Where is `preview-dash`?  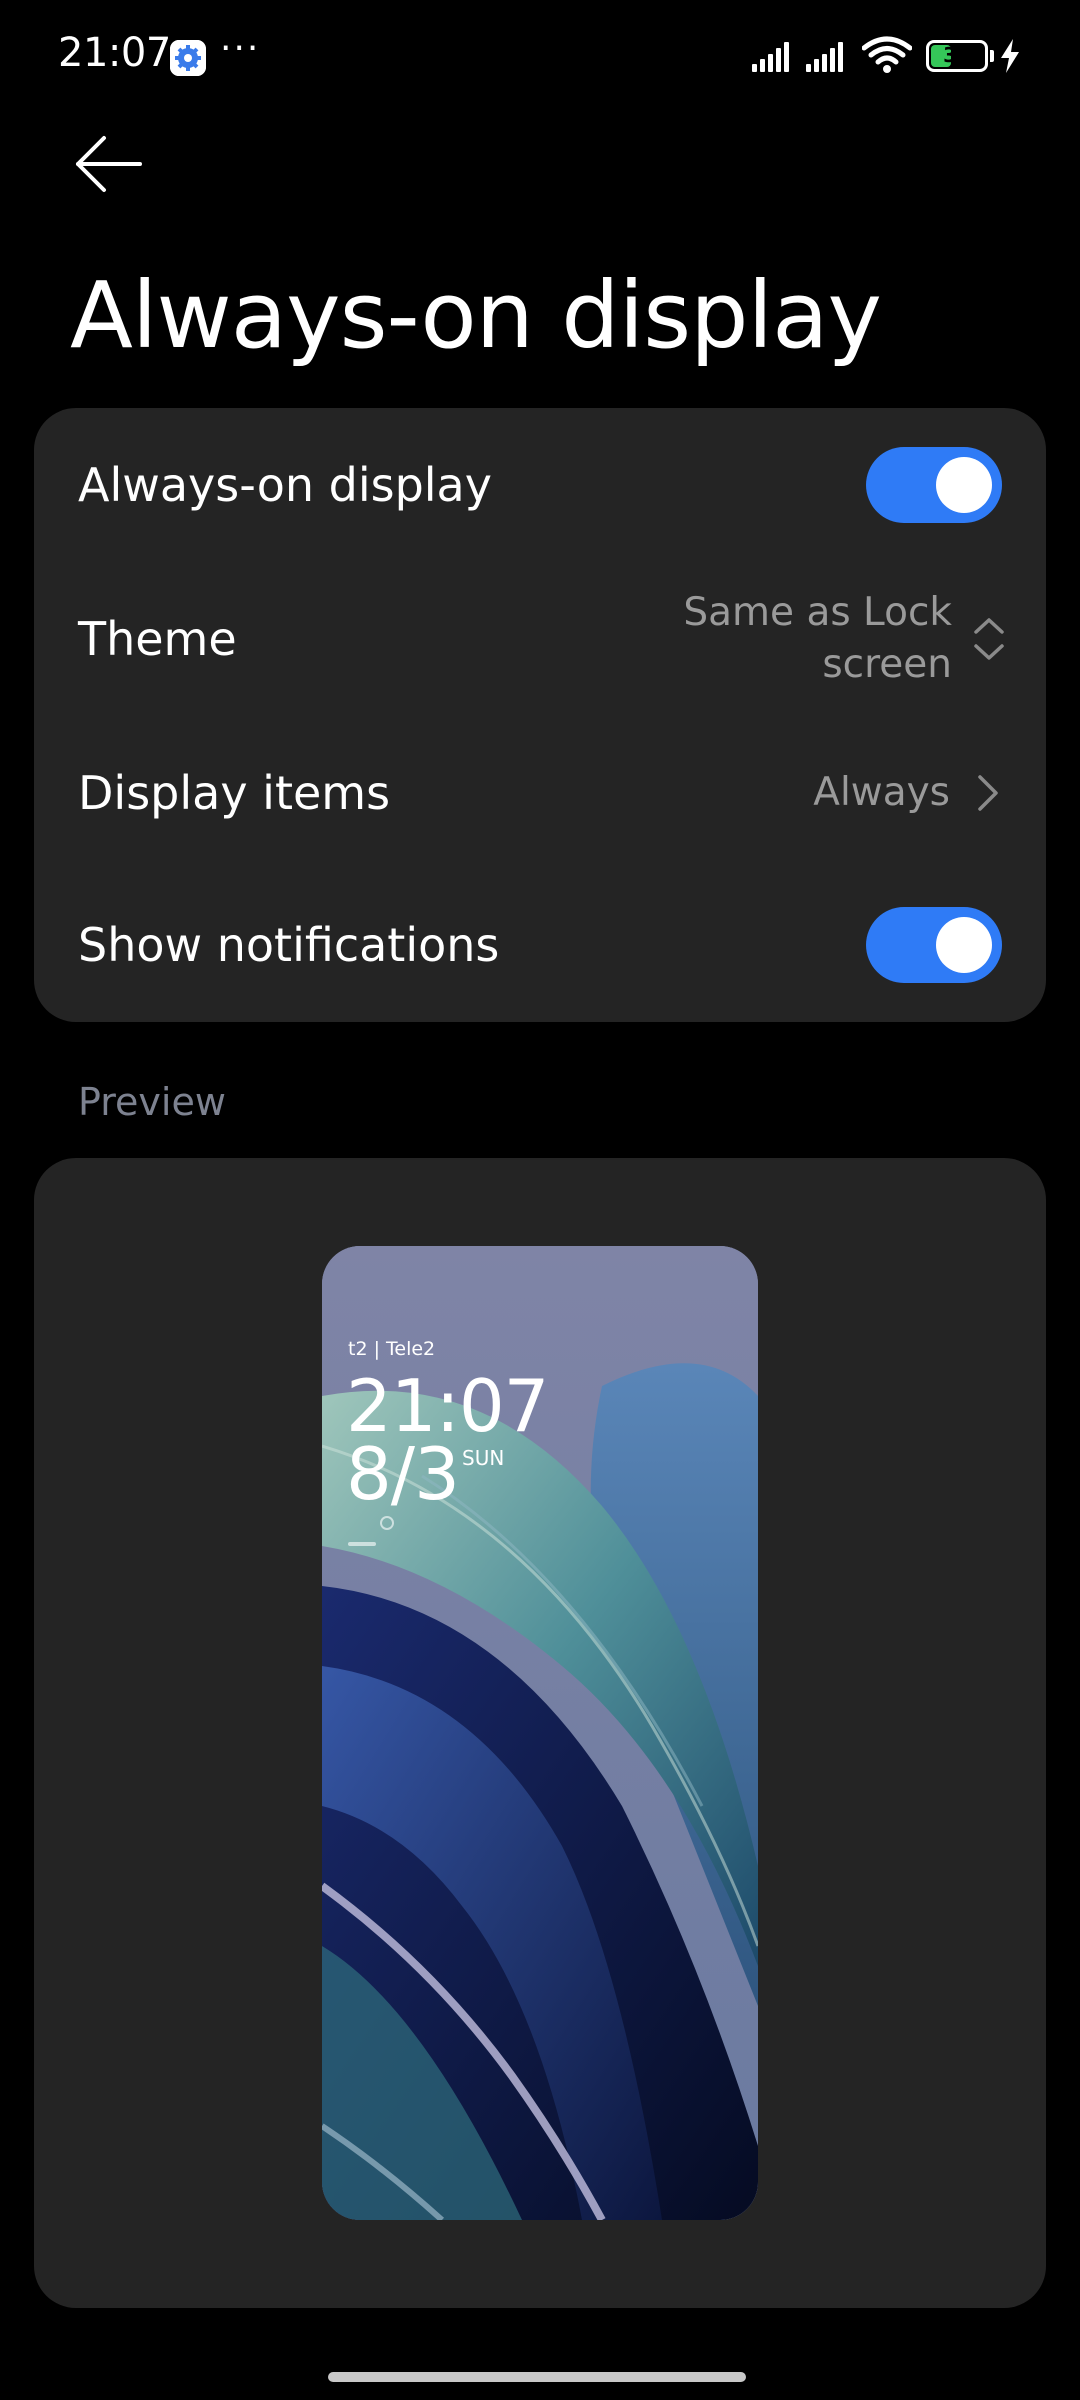
preview-dash is located at coordinates (362, 1544).